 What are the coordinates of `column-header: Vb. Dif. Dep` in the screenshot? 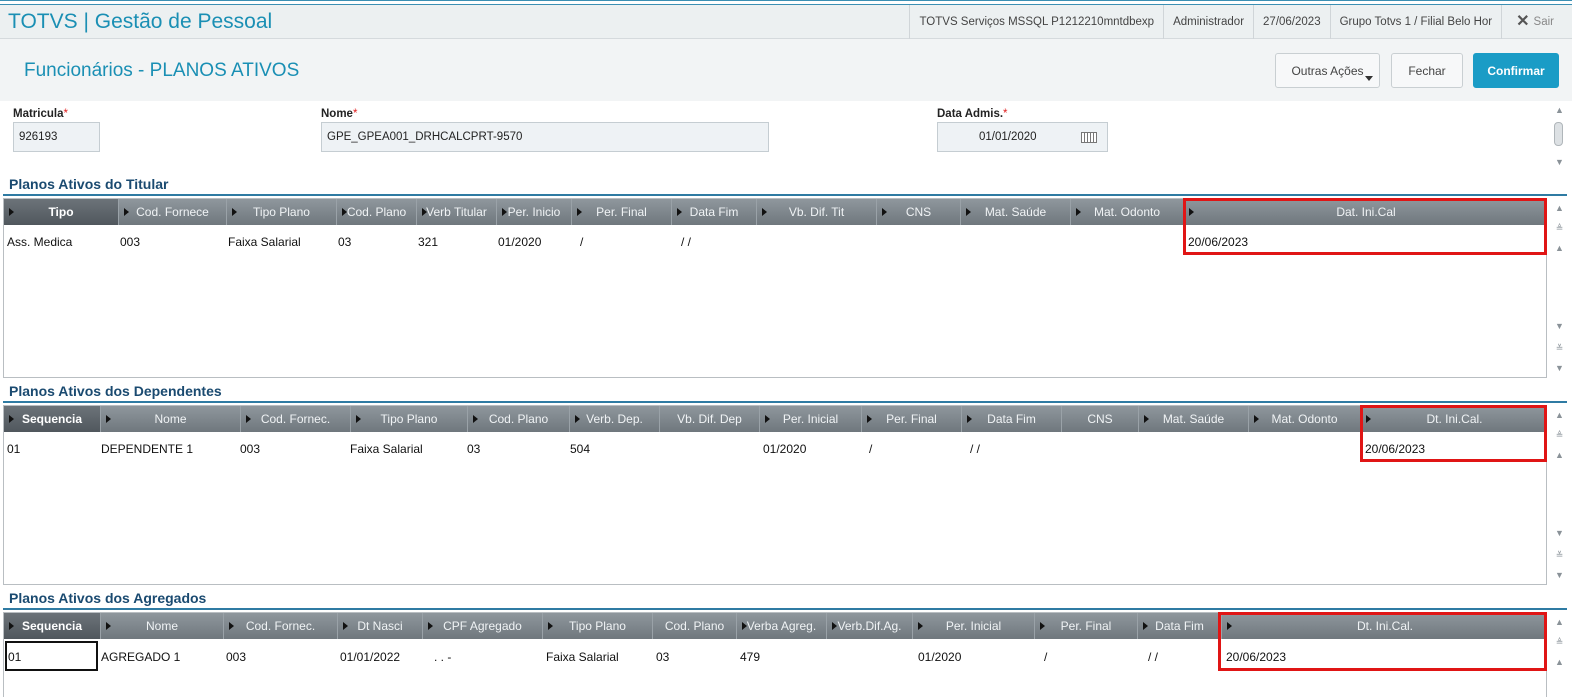 It's located at (710, 419).